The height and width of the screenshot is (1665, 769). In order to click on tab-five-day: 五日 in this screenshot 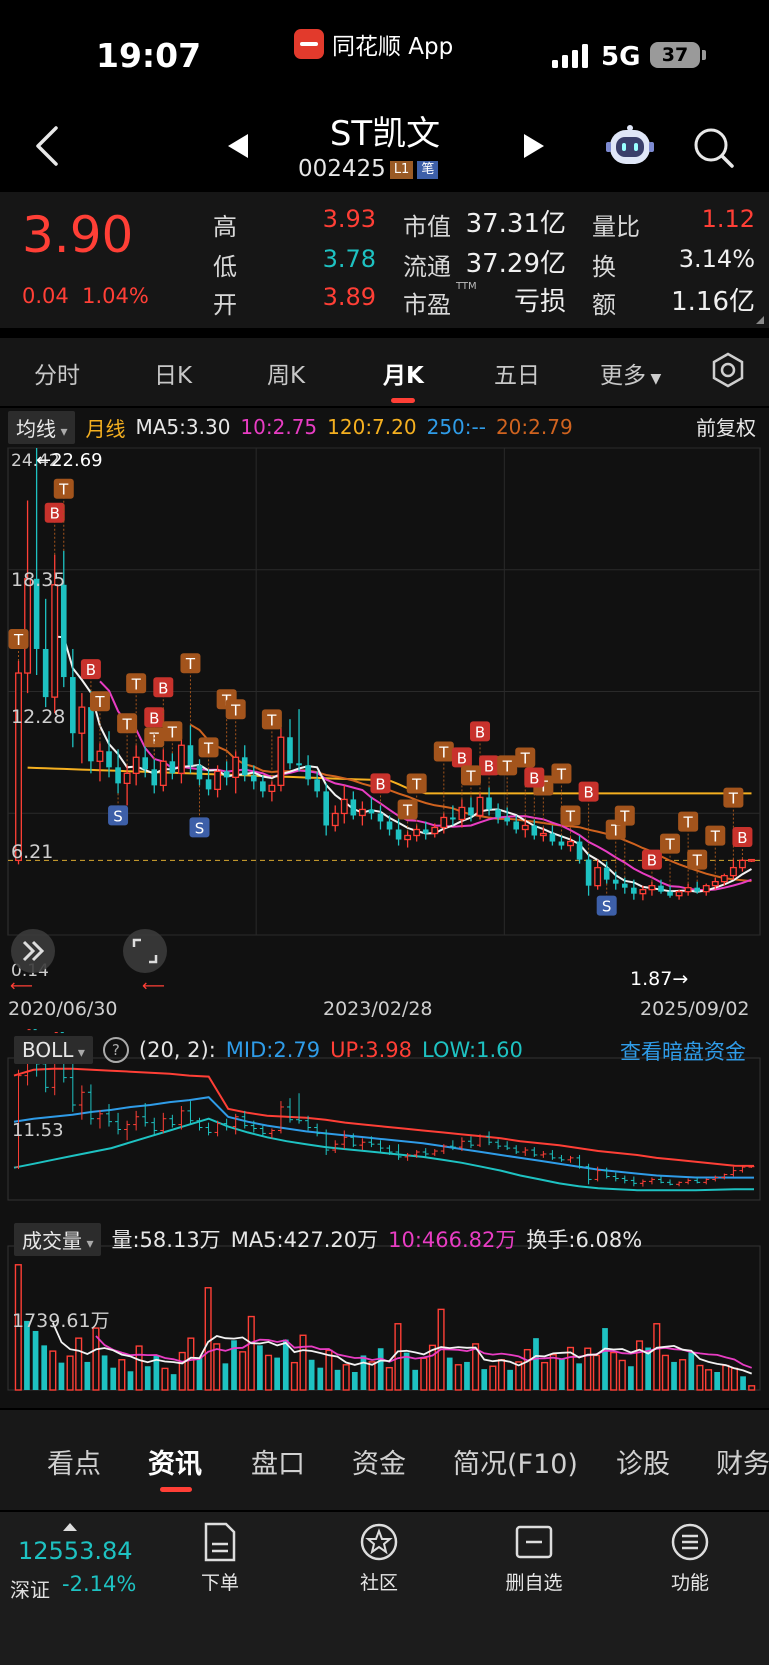, I will do `click(517, 373)`.